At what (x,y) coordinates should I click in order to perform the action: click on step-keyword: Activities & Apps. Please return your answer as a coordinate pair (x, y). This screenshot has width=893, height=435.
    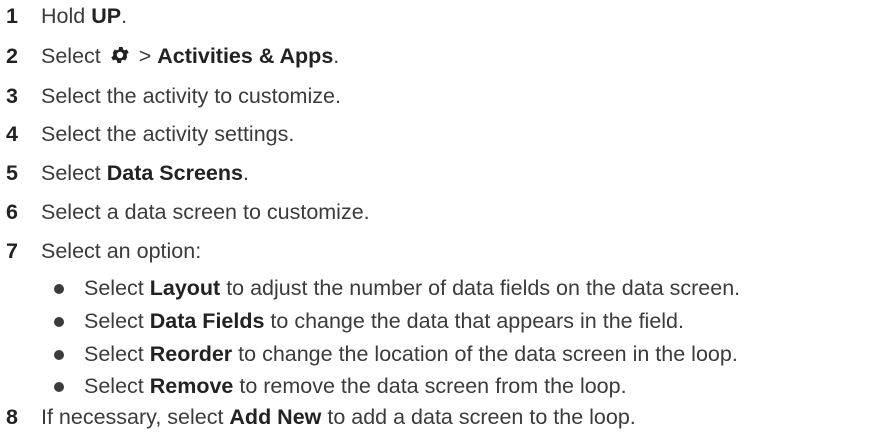
    Looking at the image, I should click on (245, 56).